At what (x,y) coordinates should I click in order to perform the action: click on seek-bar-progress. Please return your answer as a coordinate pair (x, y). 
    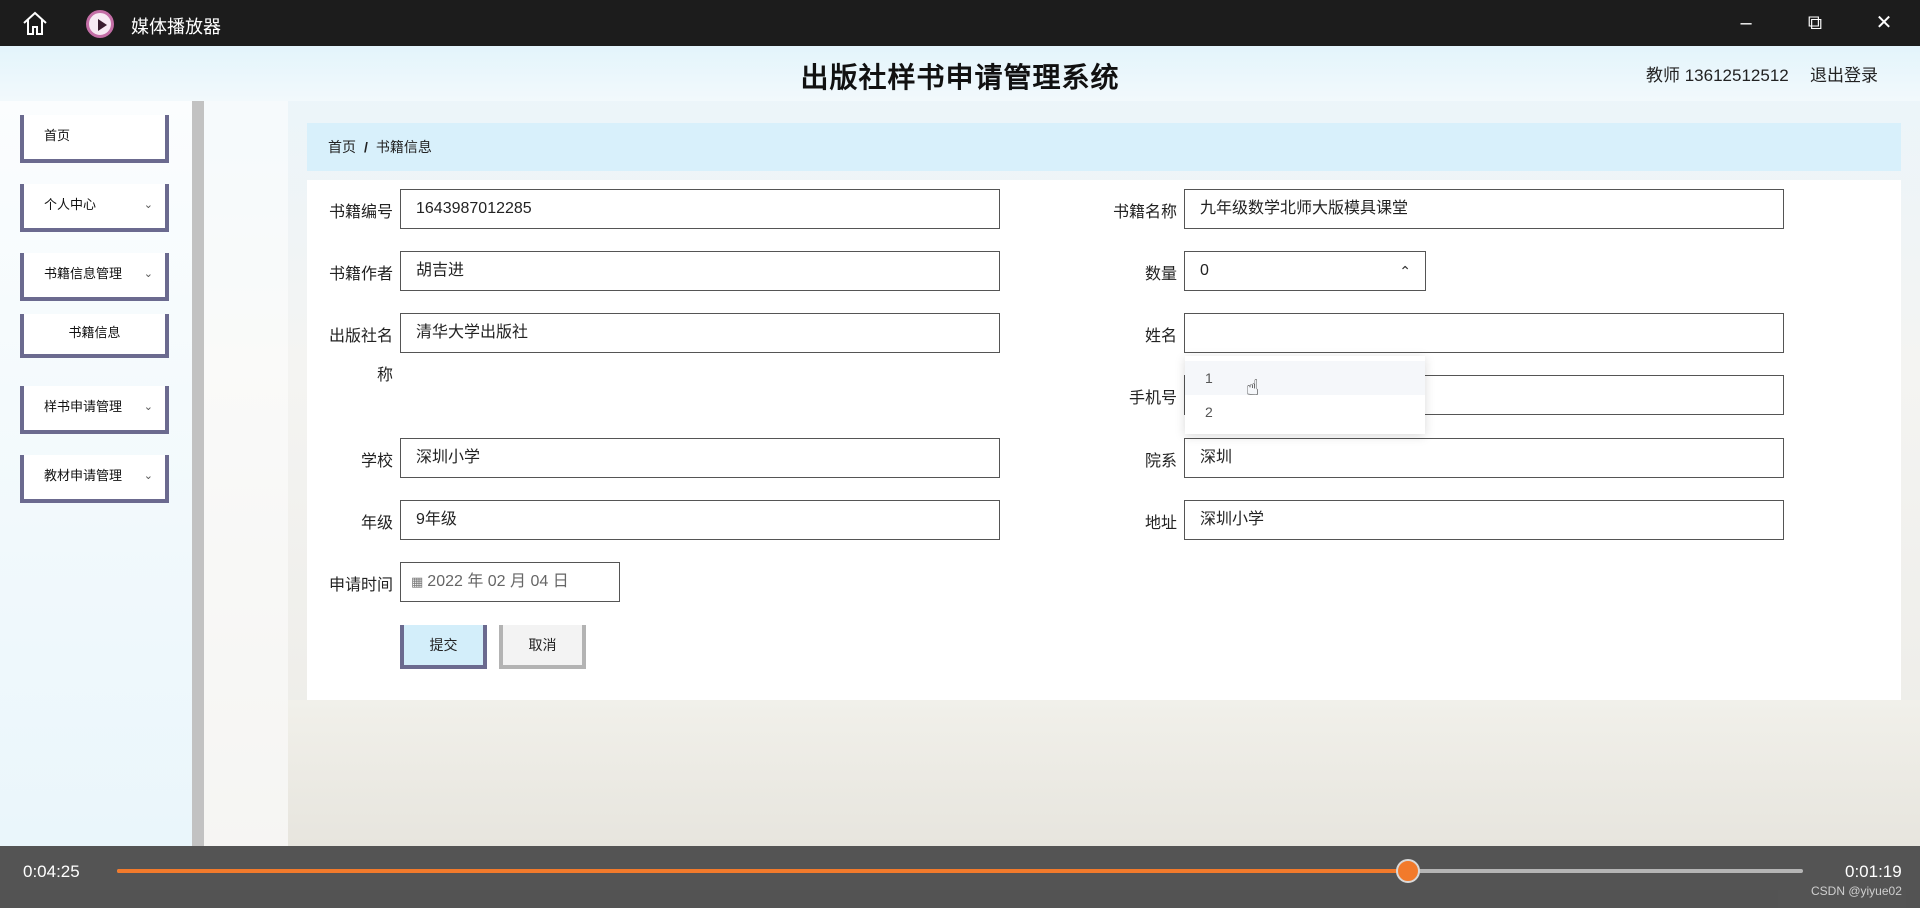
    Looking at the image, I should click on (763, 871).